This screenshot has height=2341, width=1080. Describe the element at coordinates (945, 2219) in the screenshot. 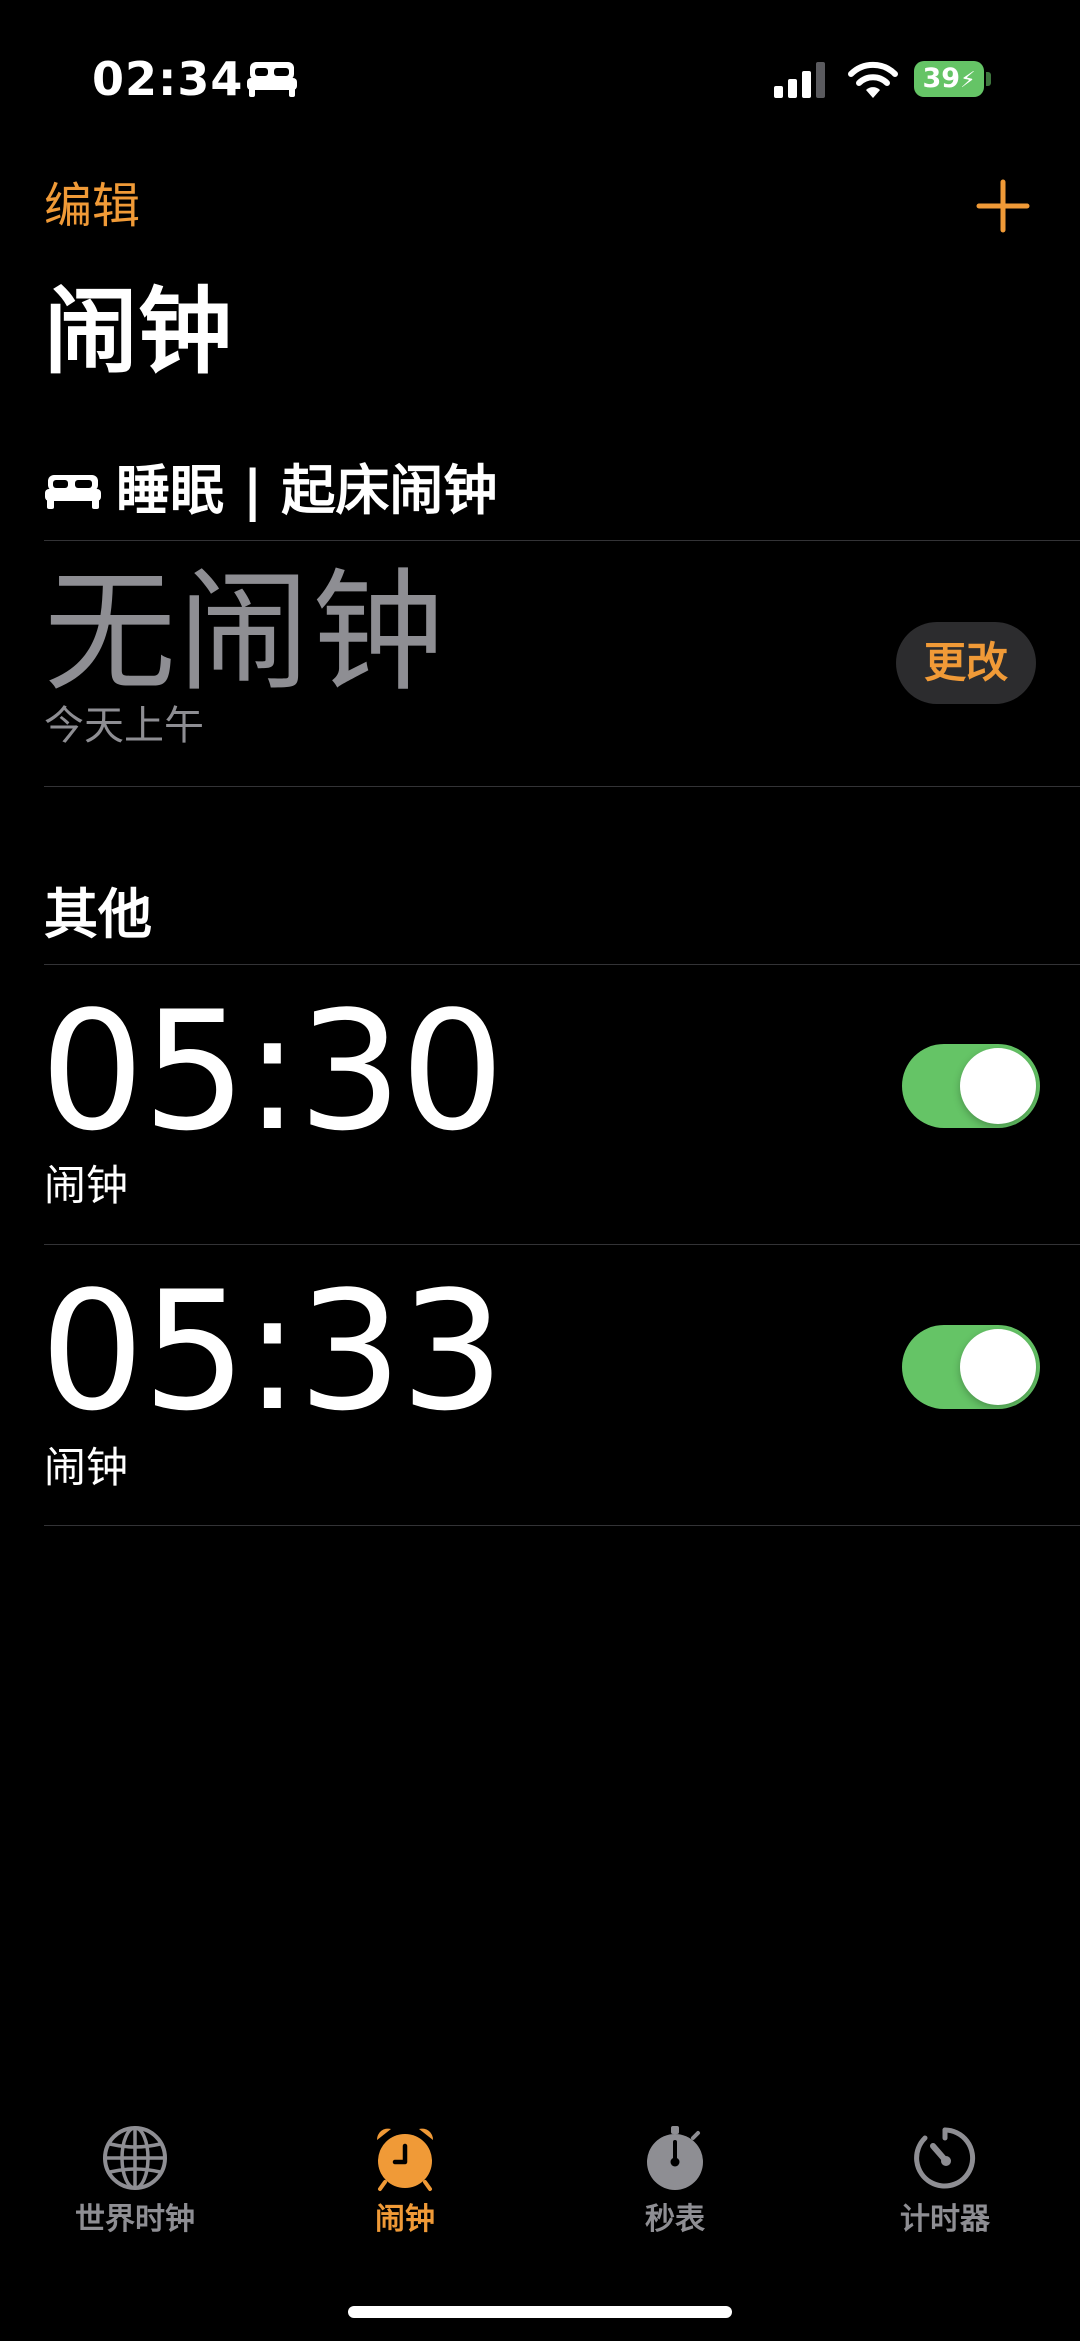

I see `tab-label: 计时器` at that location.